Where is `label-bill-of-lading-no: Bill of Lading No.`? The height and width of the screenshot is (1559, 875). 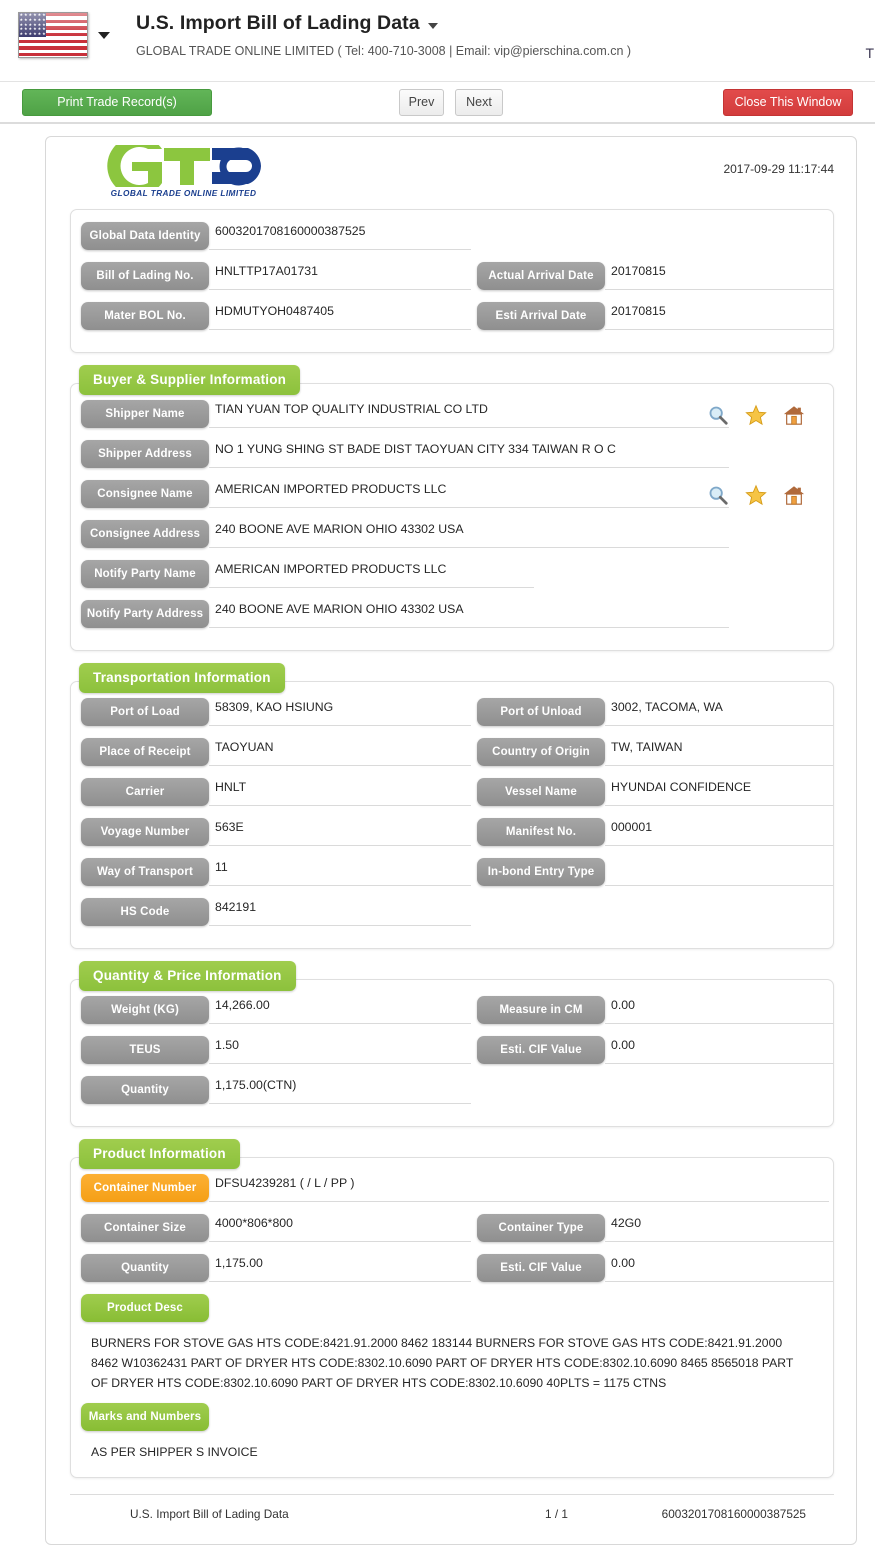
label-bill-of-lading-no: Bill of Lading No. is located at coordinates (145, 276).